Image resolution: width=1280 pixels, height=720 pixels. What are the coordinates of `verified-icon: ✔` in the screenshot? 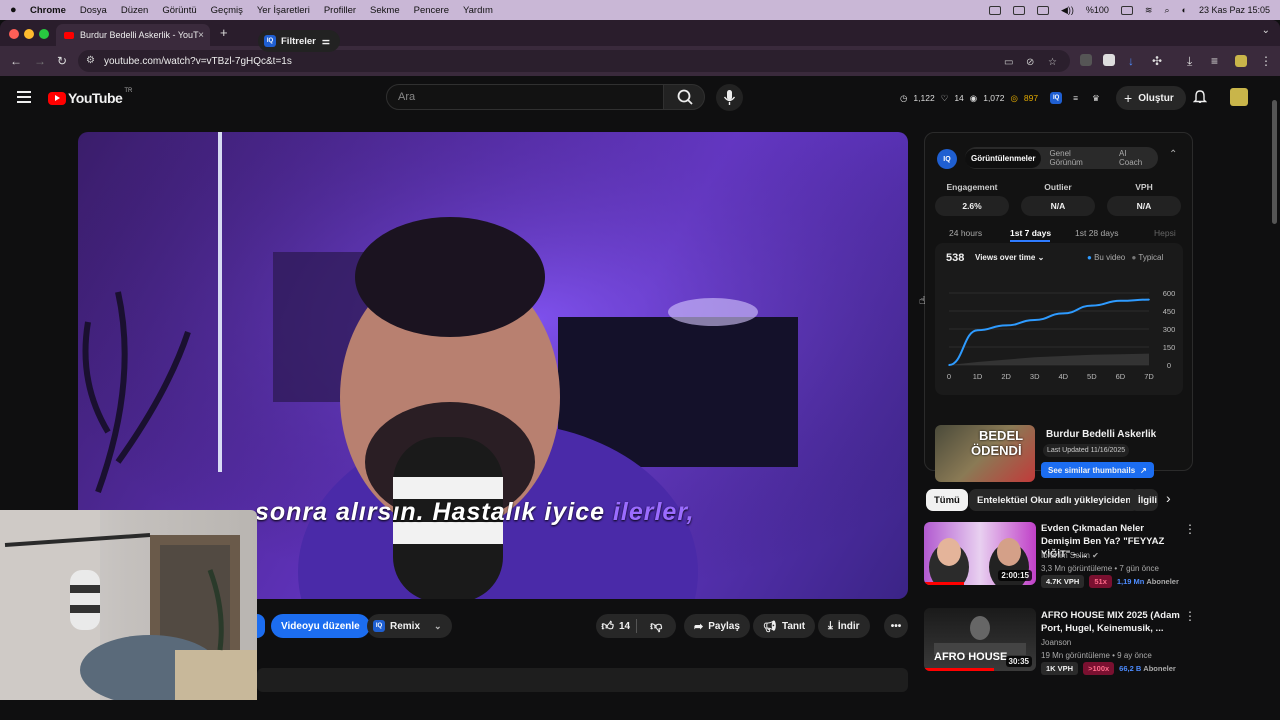 It's located at (1095, 555).